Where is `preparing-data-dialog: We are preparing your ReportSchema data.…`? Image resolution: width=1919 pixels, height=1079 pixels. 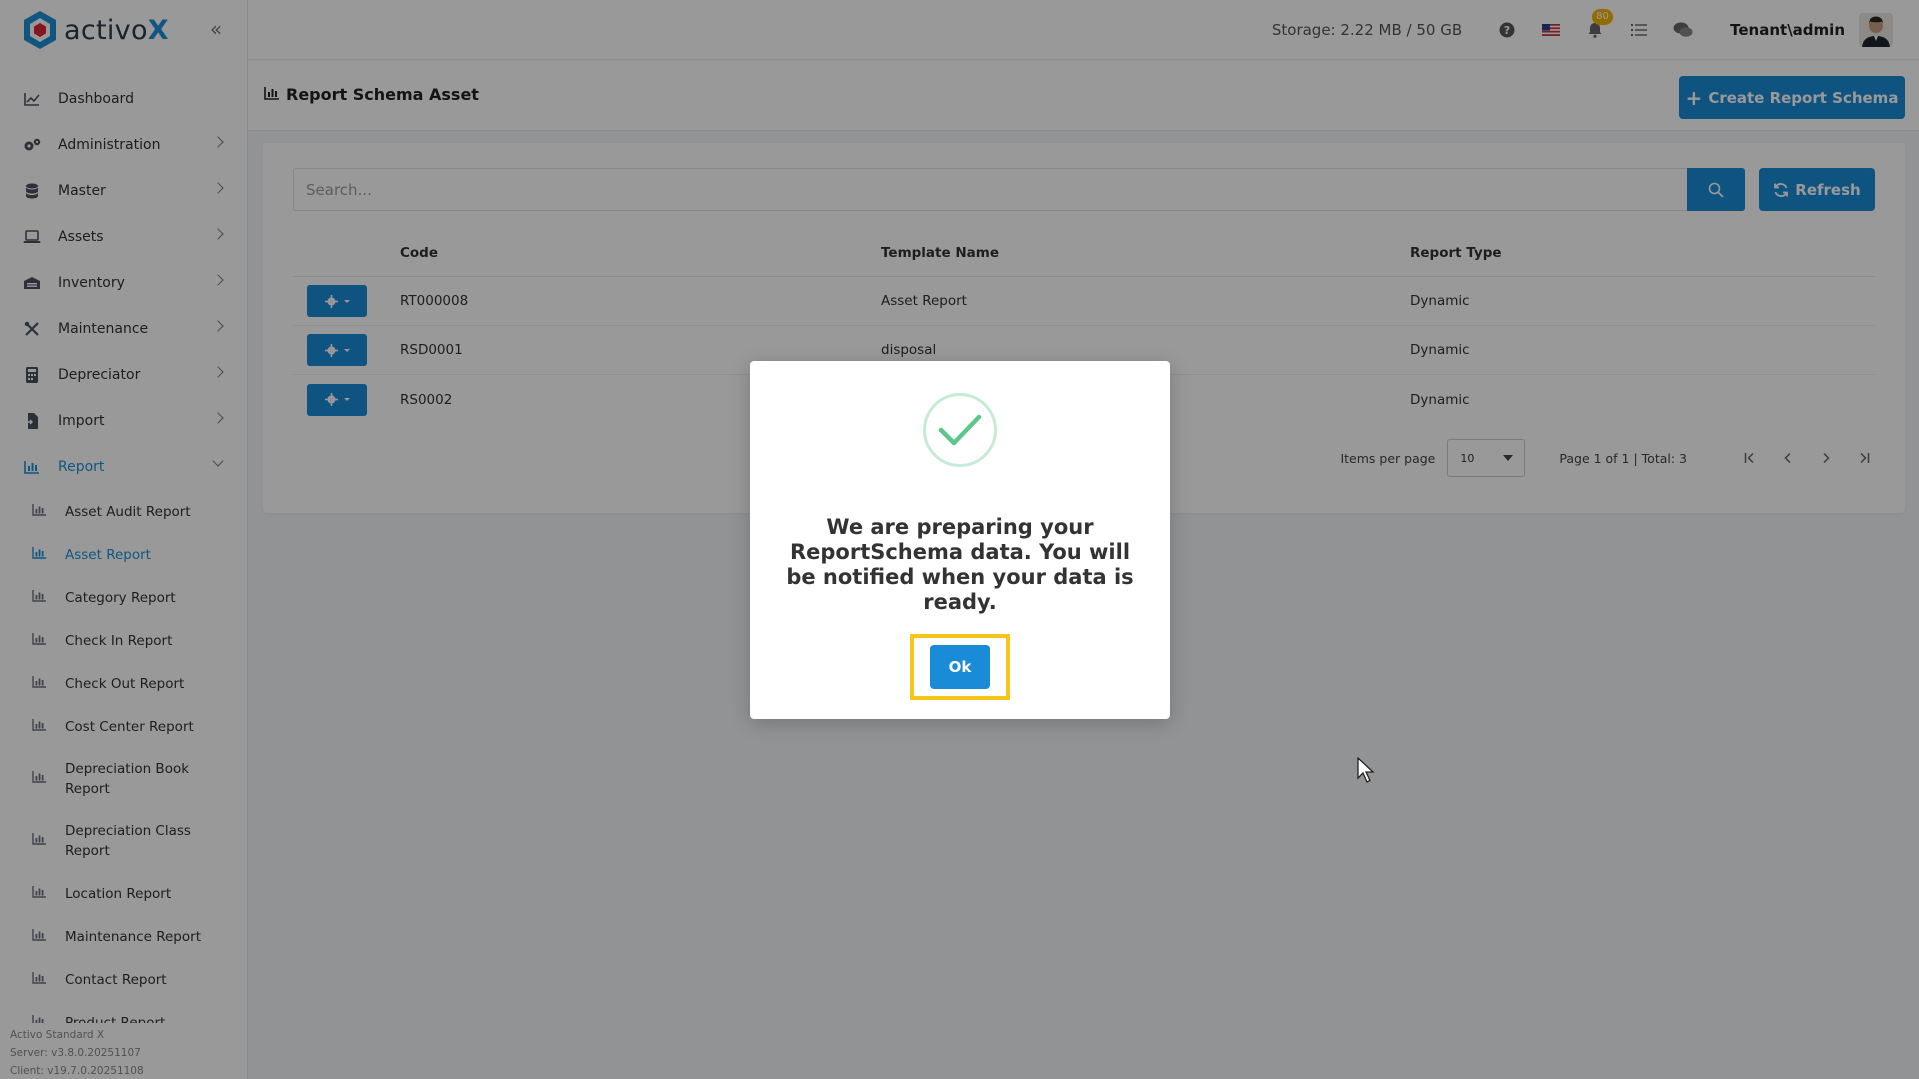
preparing-data-dialog: We are preparing your ReportSchema data.… is located at coordinates (960, 540).